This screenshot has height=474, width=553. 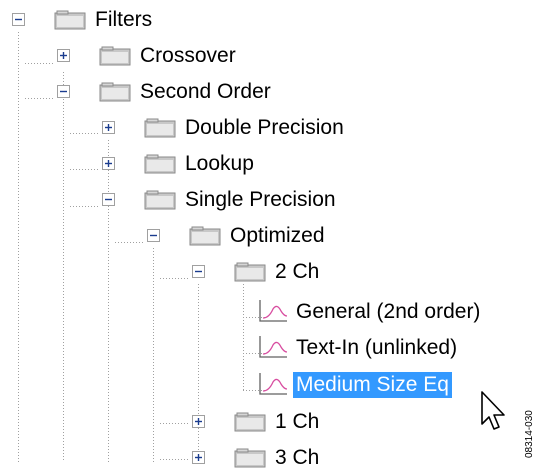 I want to click on tree-node-label: Optimized, so click(x=277, y=236).